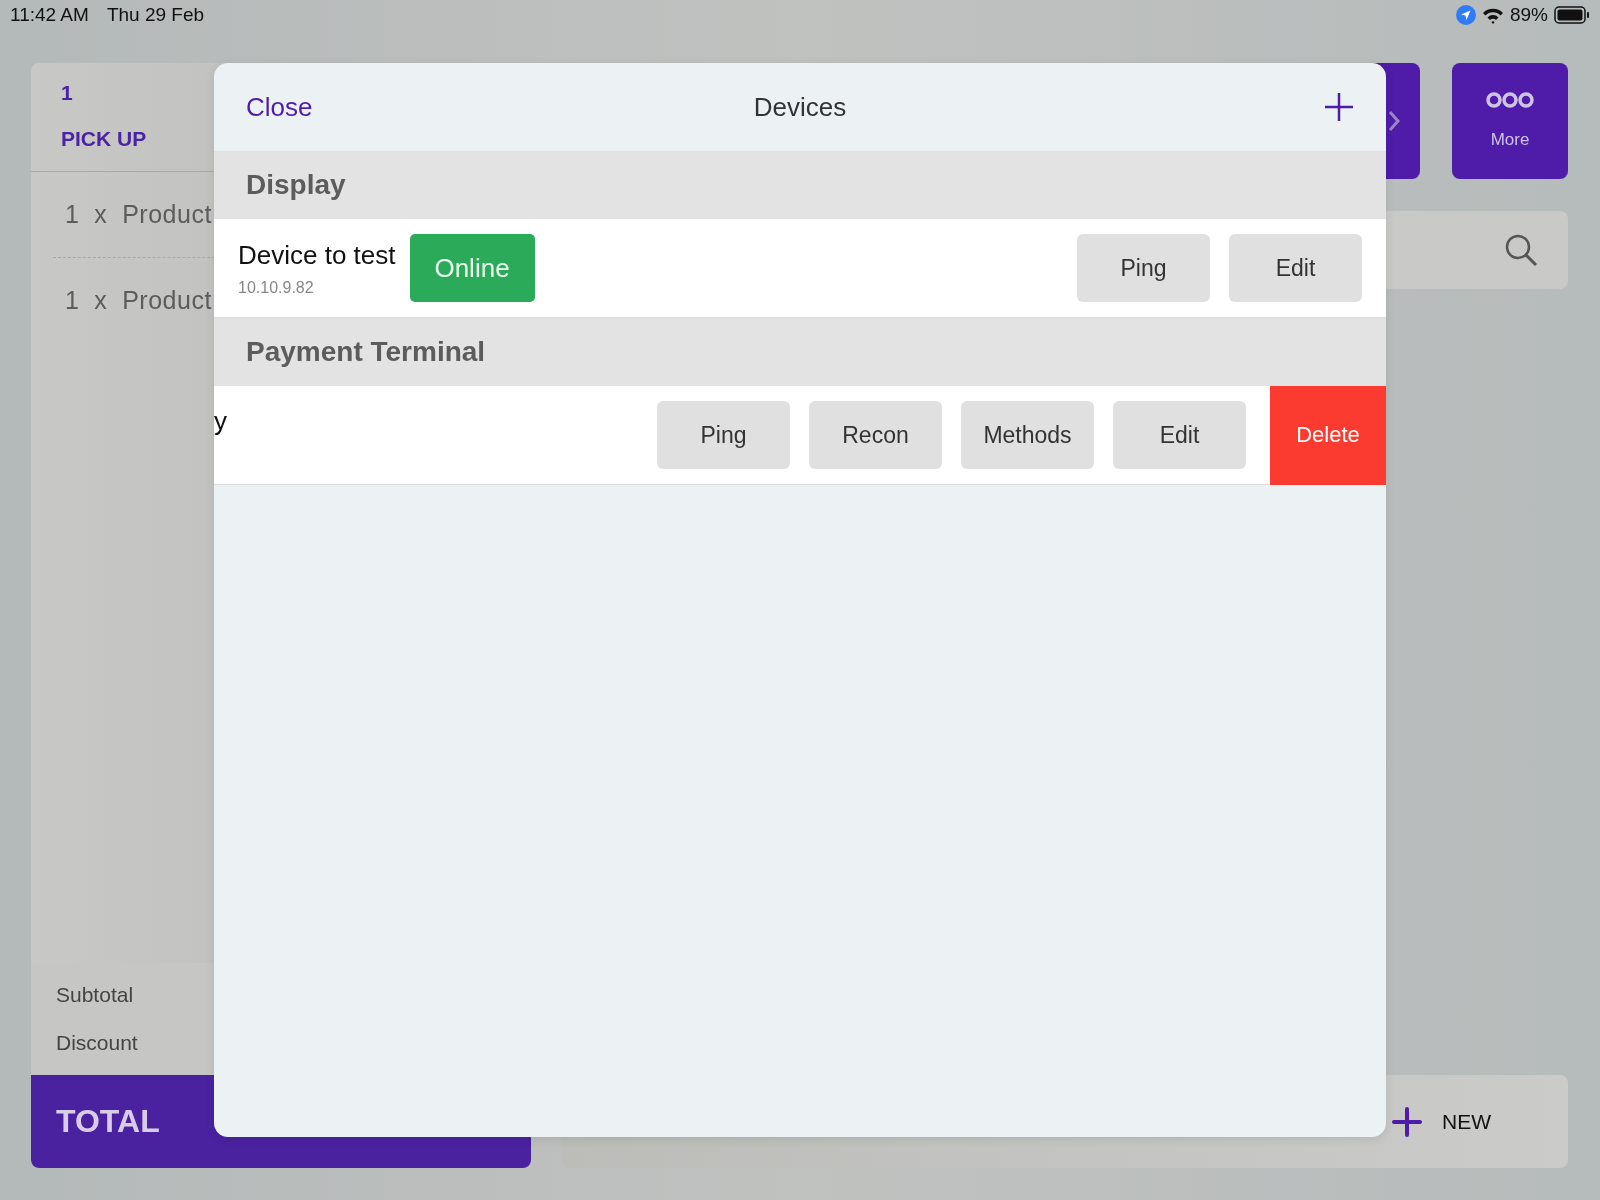  Describe the element at coordinates (1394, 121) in the screenshot. I see `chevron-icon` at that location.